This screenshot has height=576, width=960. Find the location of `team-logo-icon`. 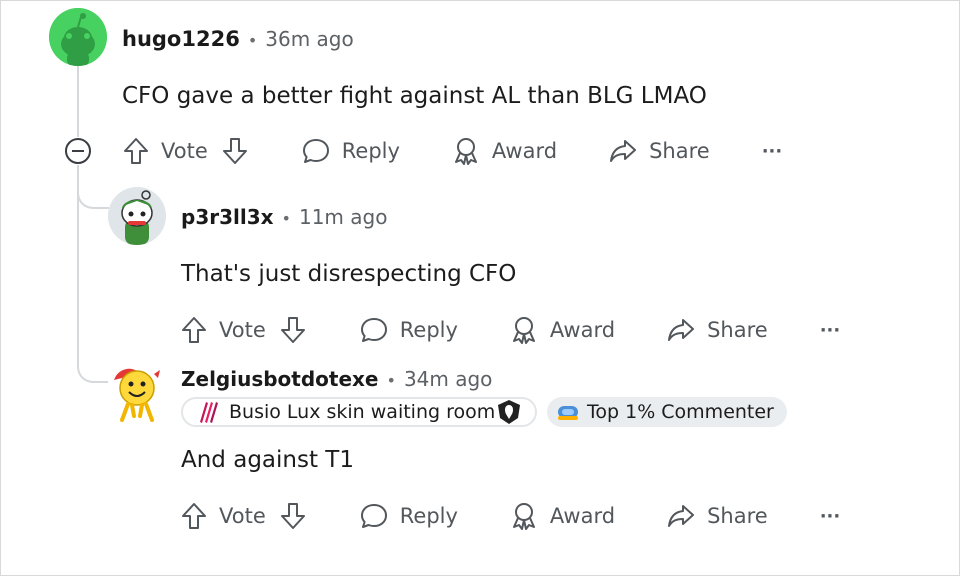

team-logo-icon is located at coordinates (509, 412).